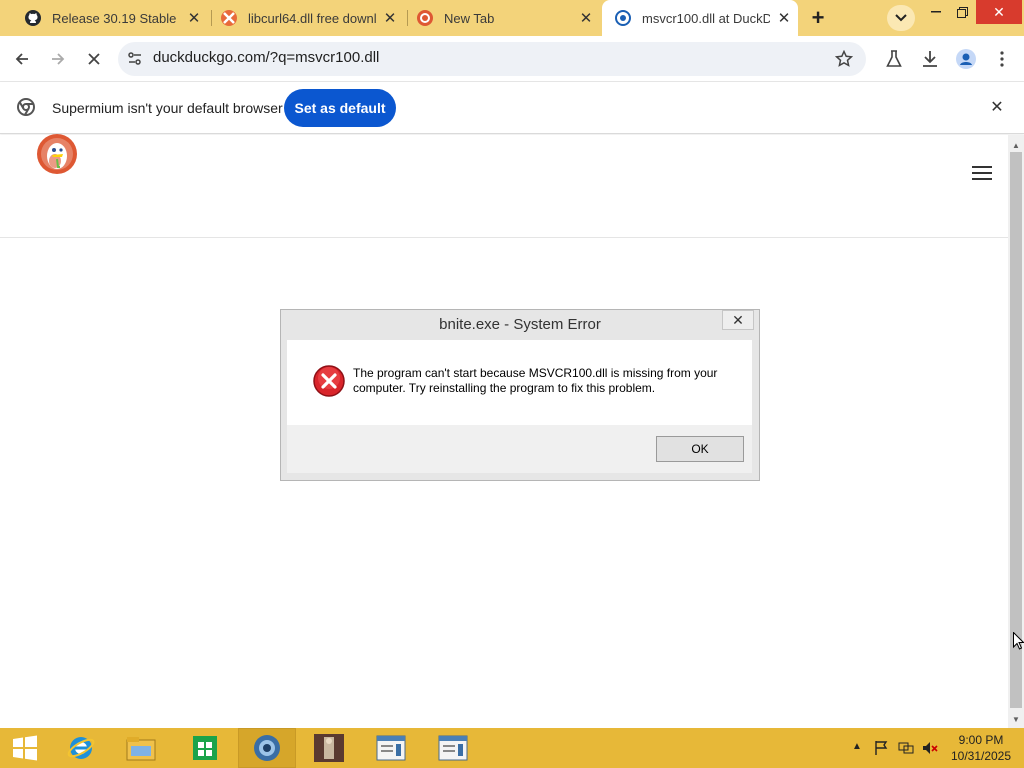  I want to click on site-info-icon, so click(135, 59).